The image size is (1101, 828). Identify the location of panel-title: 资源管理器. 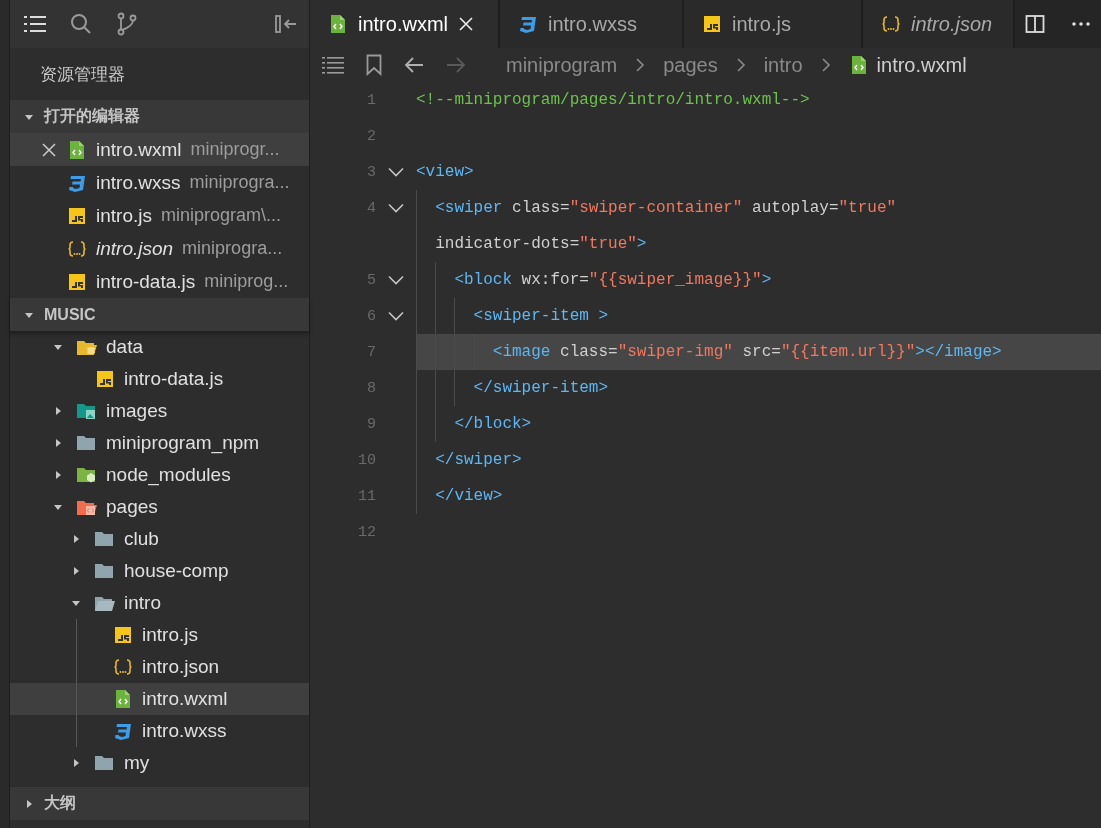
(82, 74).